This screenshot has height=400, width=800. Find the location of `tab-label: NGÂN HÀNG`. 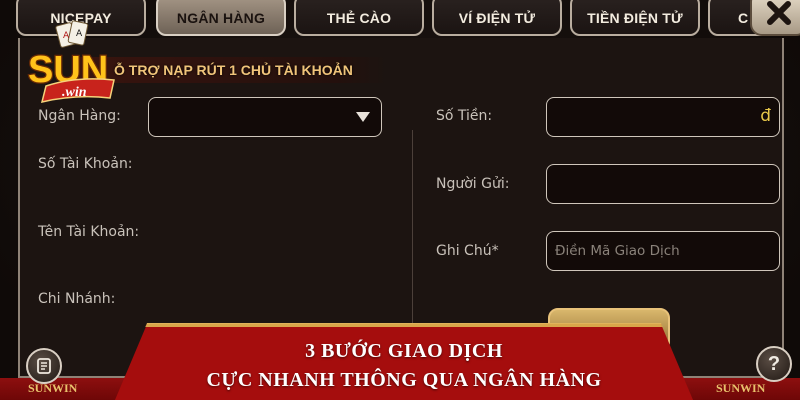

tab-label: NGÂN HÀNG is located at coordinates (221, 18).